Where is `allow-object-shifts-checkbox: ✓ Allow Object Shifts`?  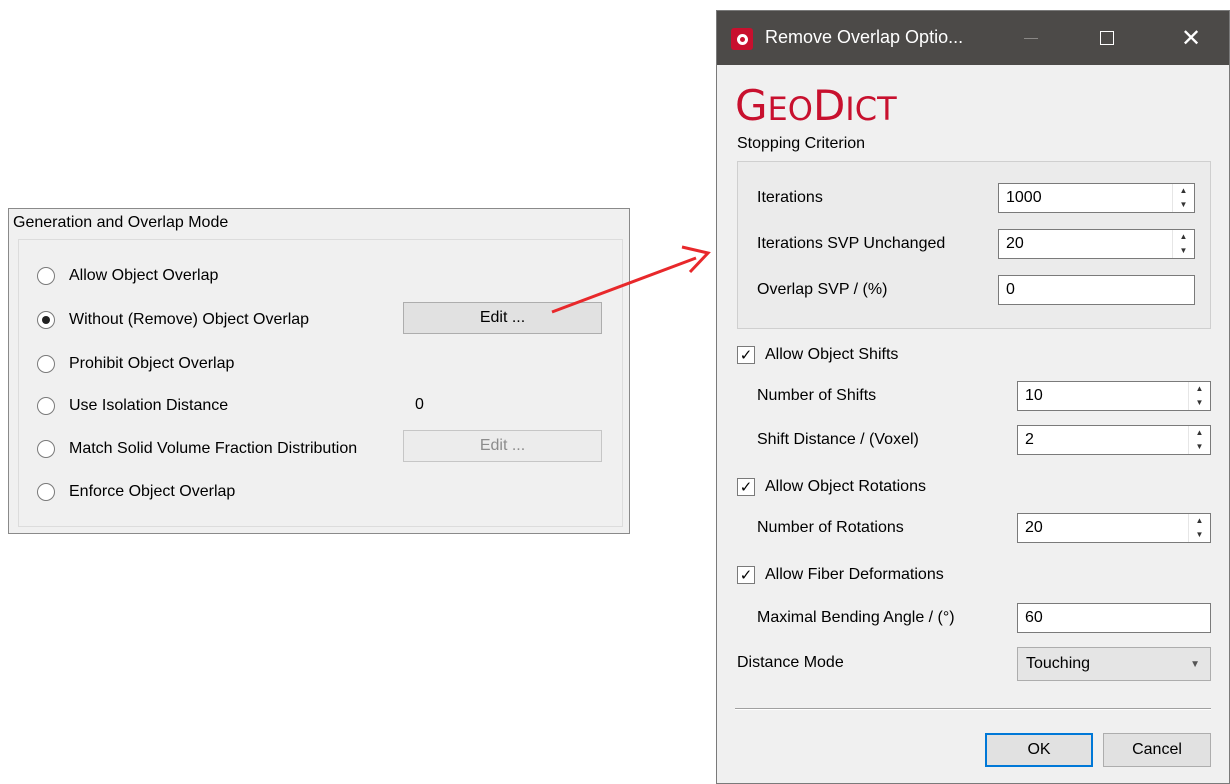
allow-object-shifts-checkbox: ✓ Allow Object Shifts is located at coordinates (817, 355).